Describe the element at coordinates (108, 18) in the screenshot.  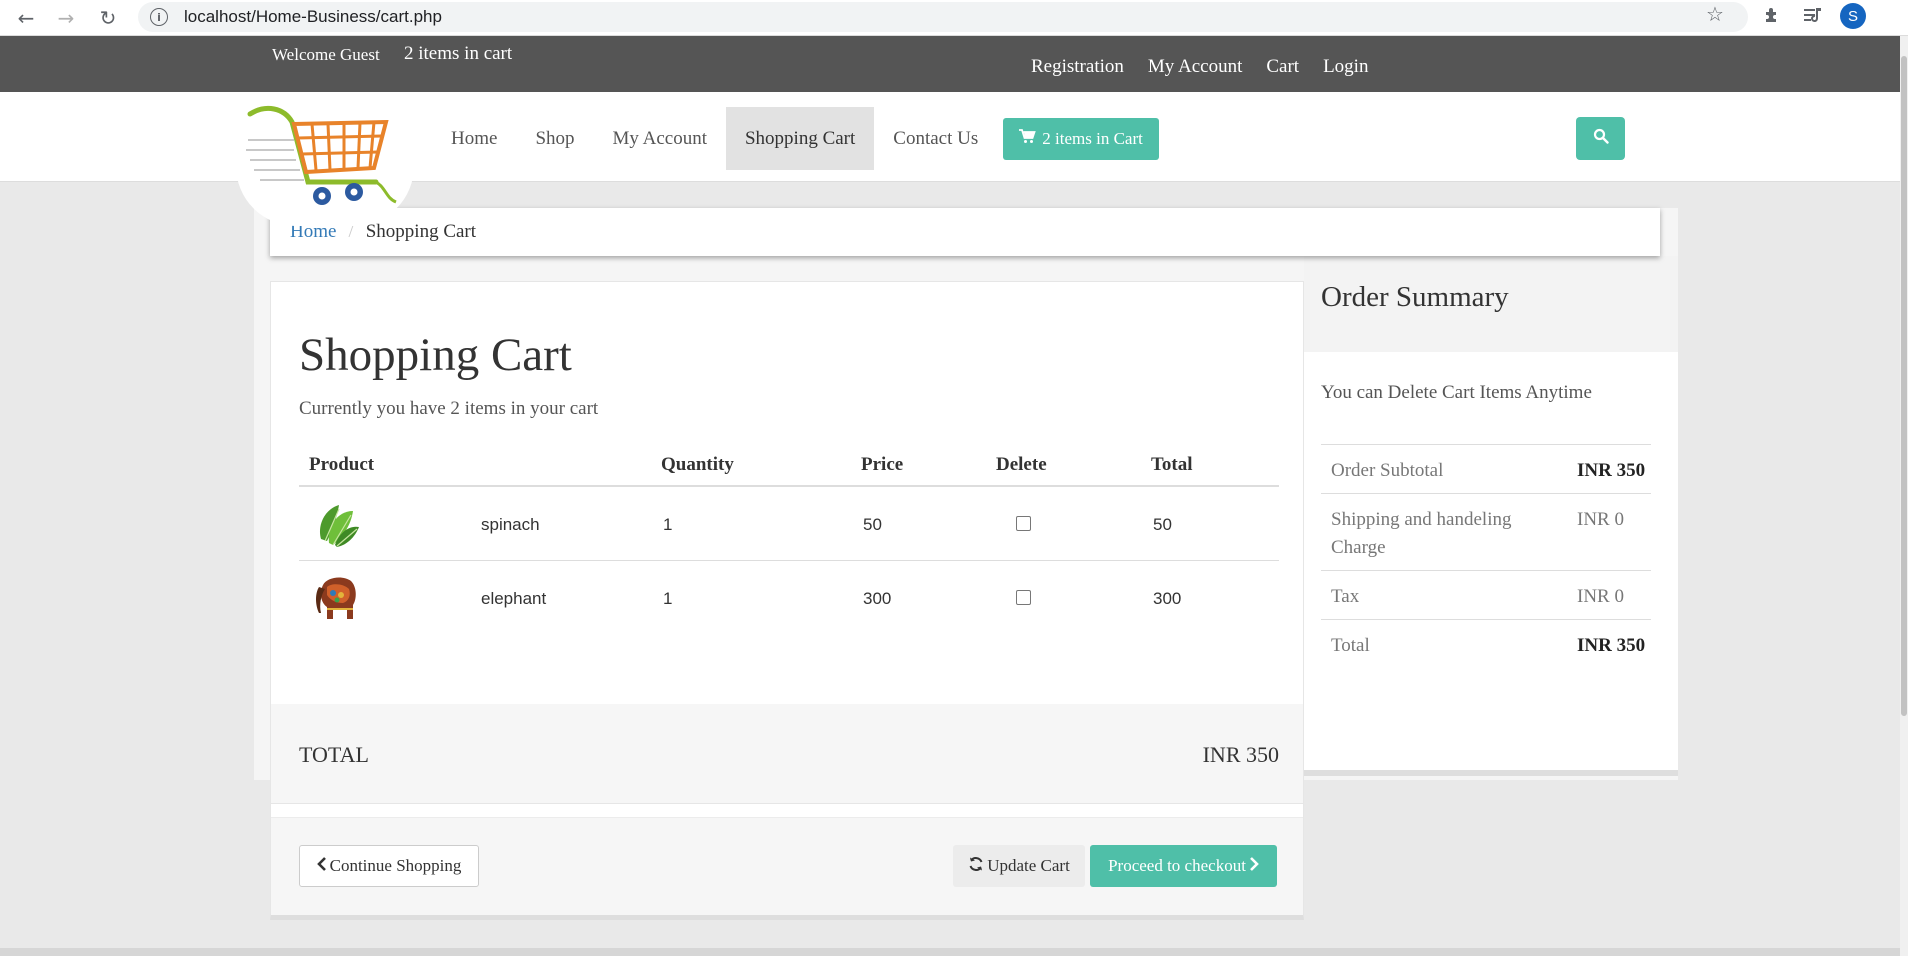
I see `reload-icon: ↻` at that location.